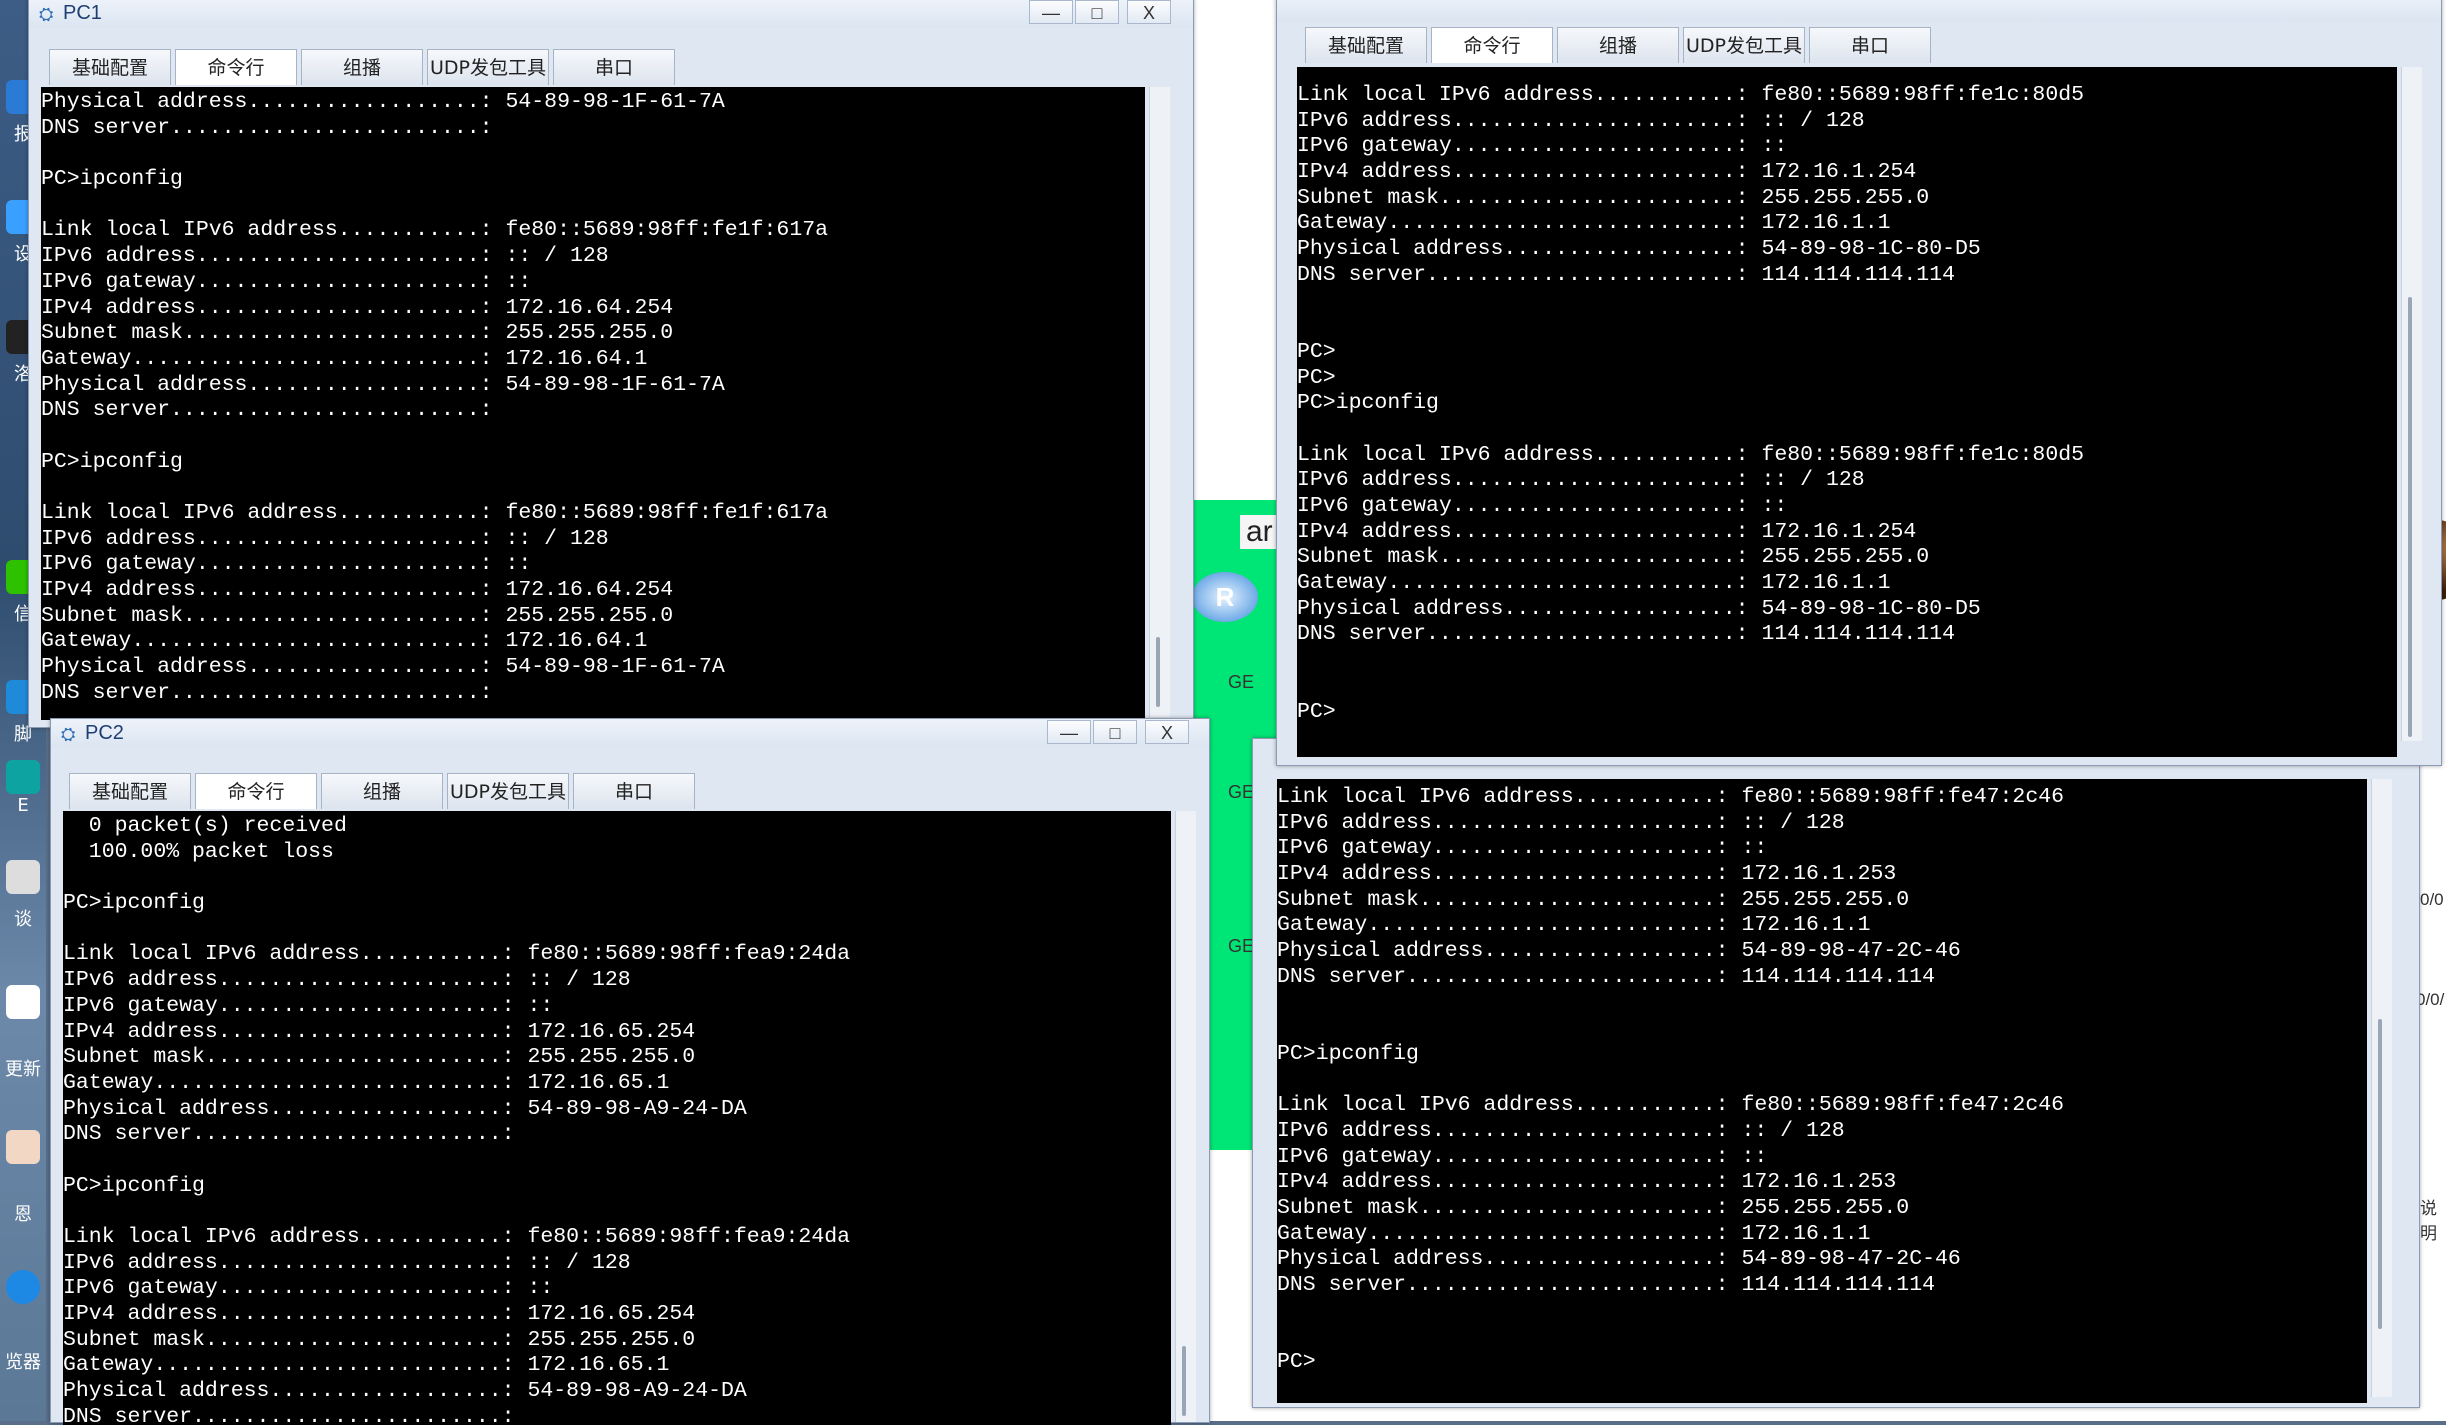 The image size is (2446, 1425). What do you see at coordinates (23, 777) in the screenshot?
I see `edge-icon` at bounding box center [23, 777].